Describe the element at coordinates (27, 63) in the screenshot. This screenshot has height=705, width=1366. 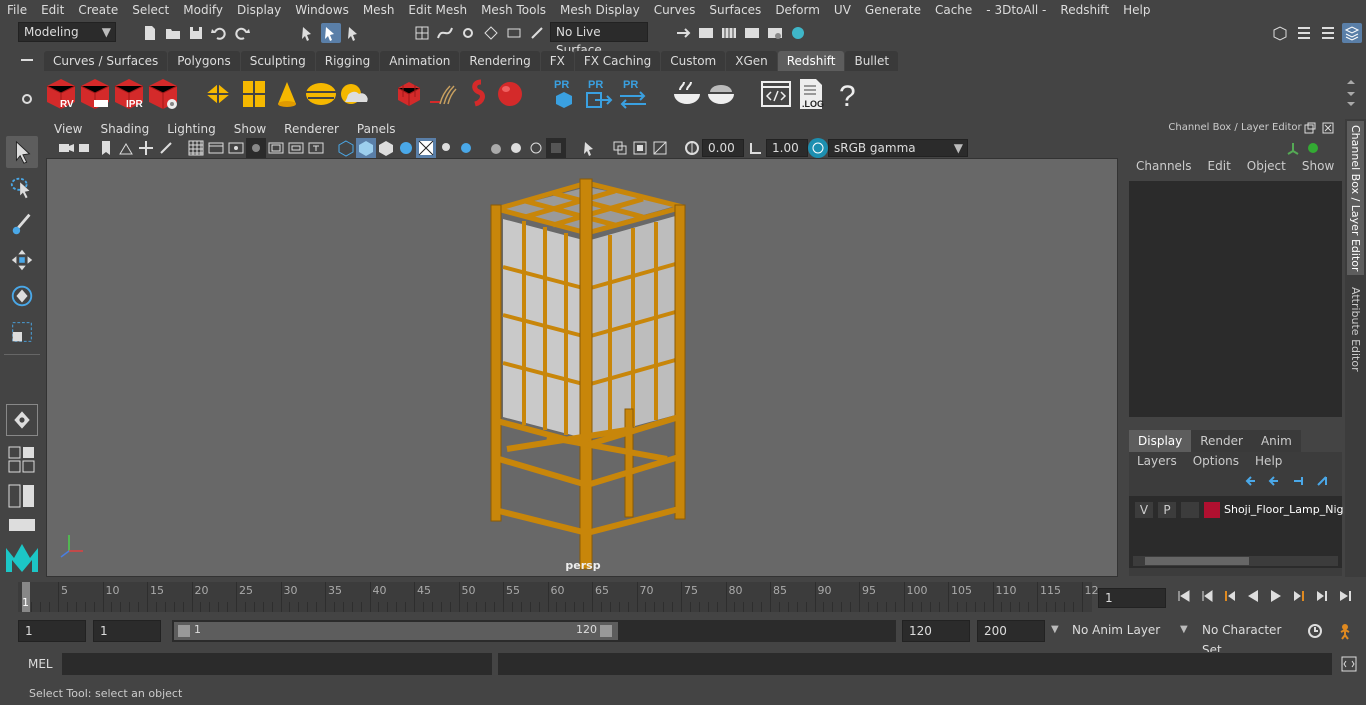
I see `shelf-menu-icon` at that location.